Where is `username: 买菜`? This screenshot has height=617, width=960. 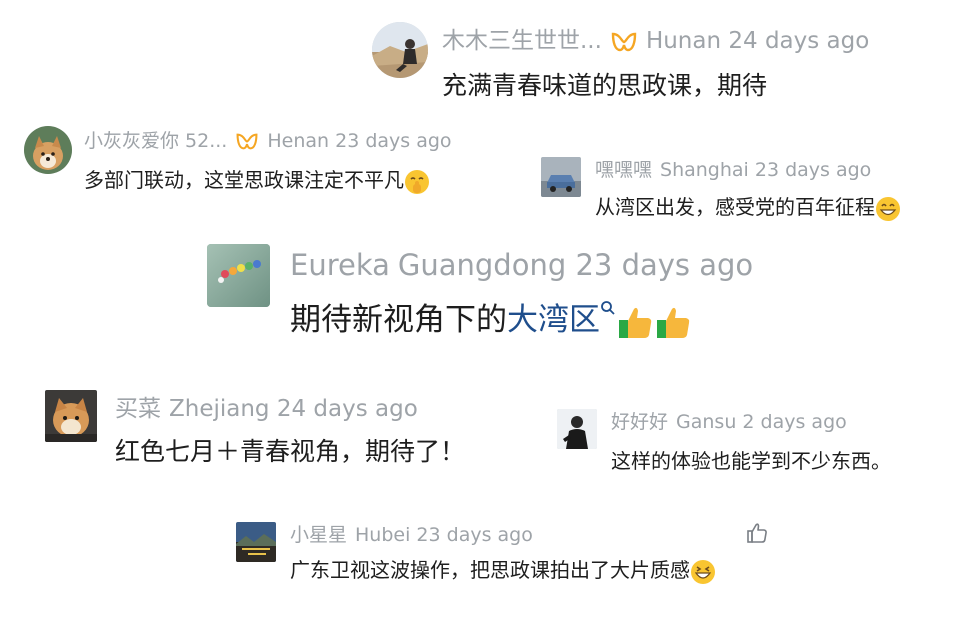
username: 买菜 is located at coordinates (138, 409).